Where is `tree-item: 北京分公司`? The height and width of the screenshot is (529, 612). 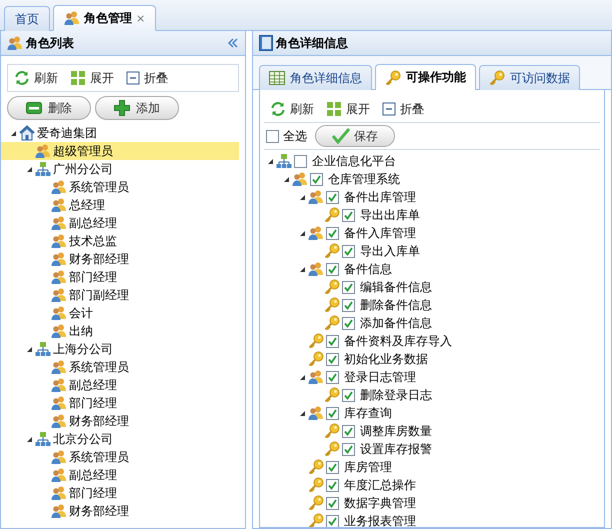 tree-item: 北京分公司 is located at coordinates (120, 439).